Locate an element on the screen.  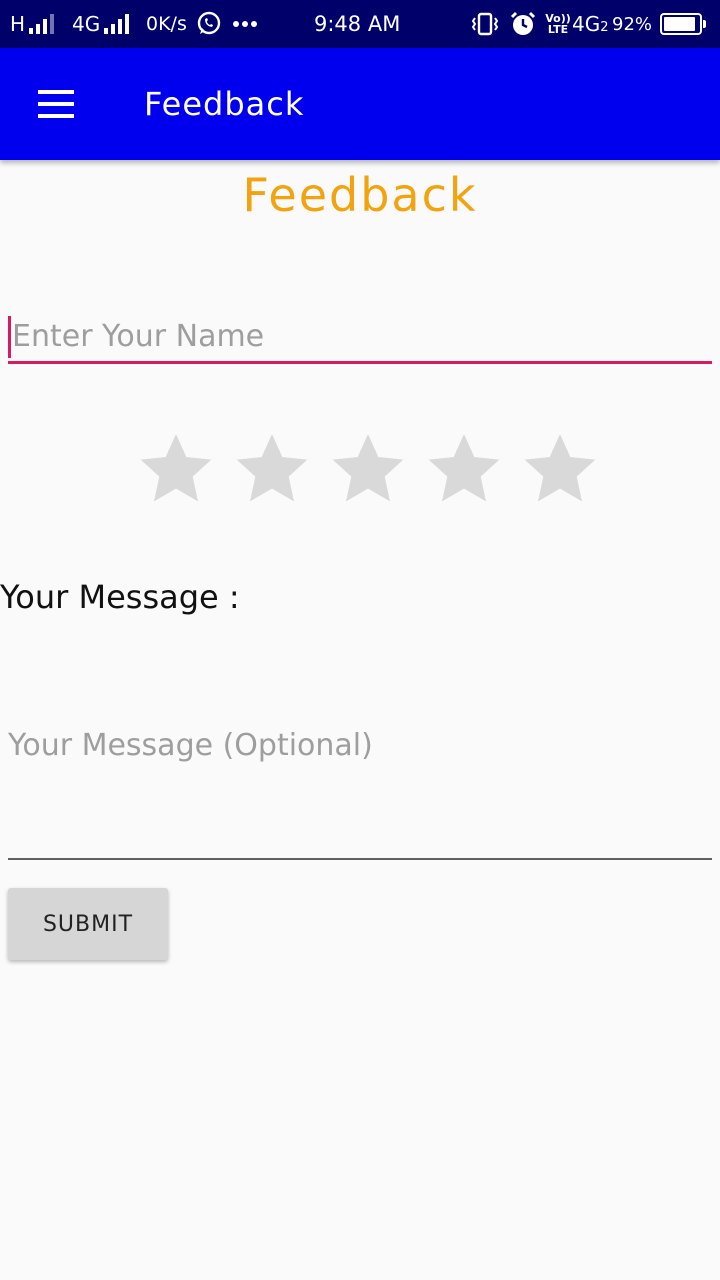
message-label: Your Message : is located at coordinates (120, 597).